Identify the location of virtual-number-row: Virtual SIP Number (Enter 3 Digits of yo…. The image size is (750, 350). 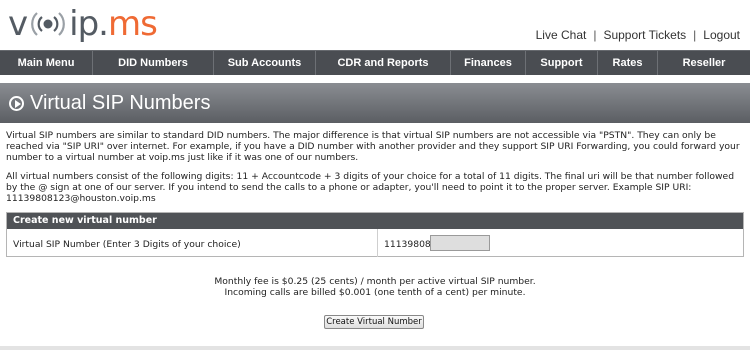
(375, 243).